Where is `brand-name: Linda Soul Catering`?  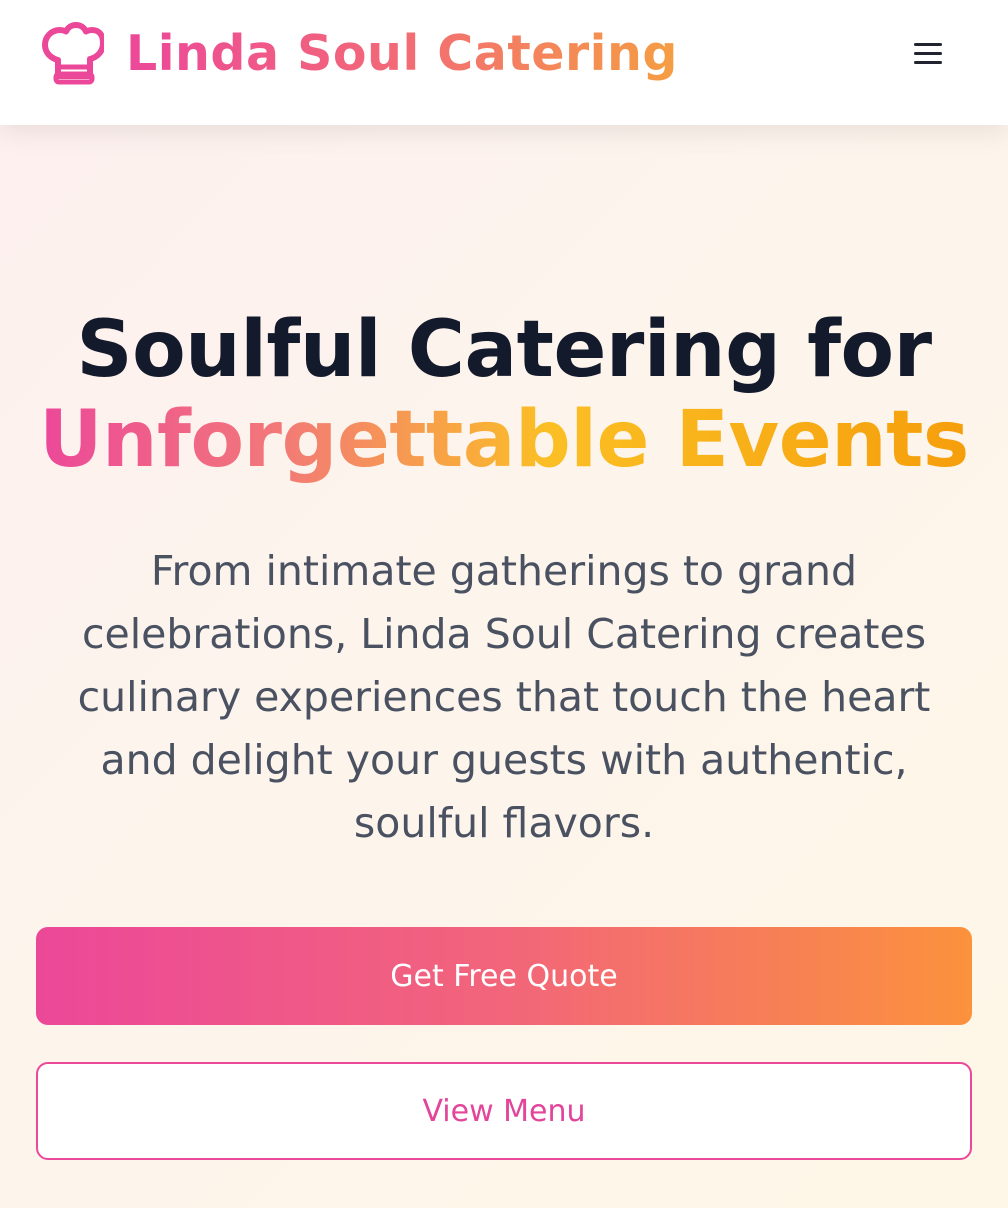
brand-name: Linda Soul Catering is located at coordinates (402, 53).